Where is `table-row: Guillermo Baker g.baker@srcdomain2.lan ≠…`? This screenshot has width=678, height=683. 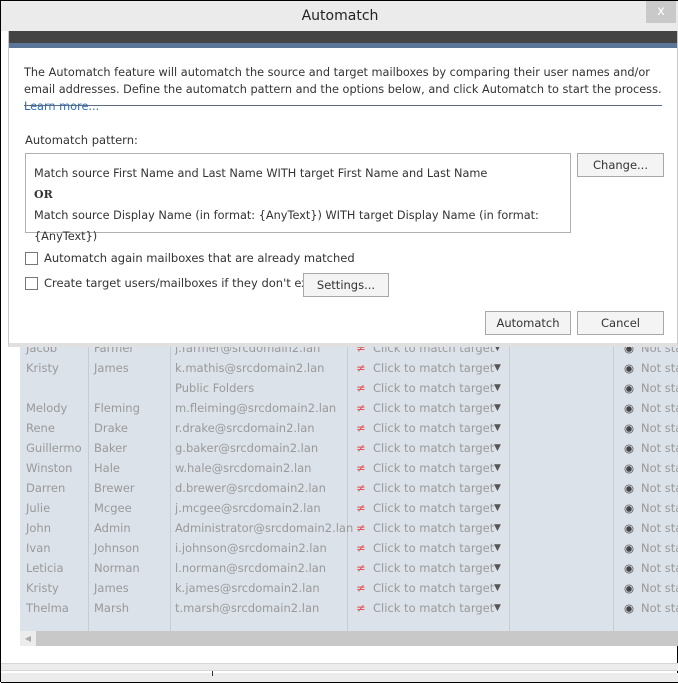 table-row: Guillermo Baker g.baker@srcdomain2.lan ≠… is located at coordinates (349, 448).